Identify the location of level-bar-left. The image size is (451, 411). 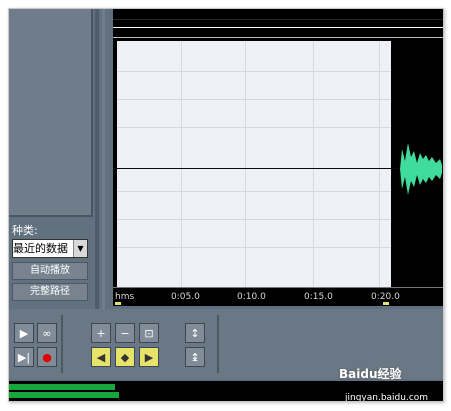
(62, 387).